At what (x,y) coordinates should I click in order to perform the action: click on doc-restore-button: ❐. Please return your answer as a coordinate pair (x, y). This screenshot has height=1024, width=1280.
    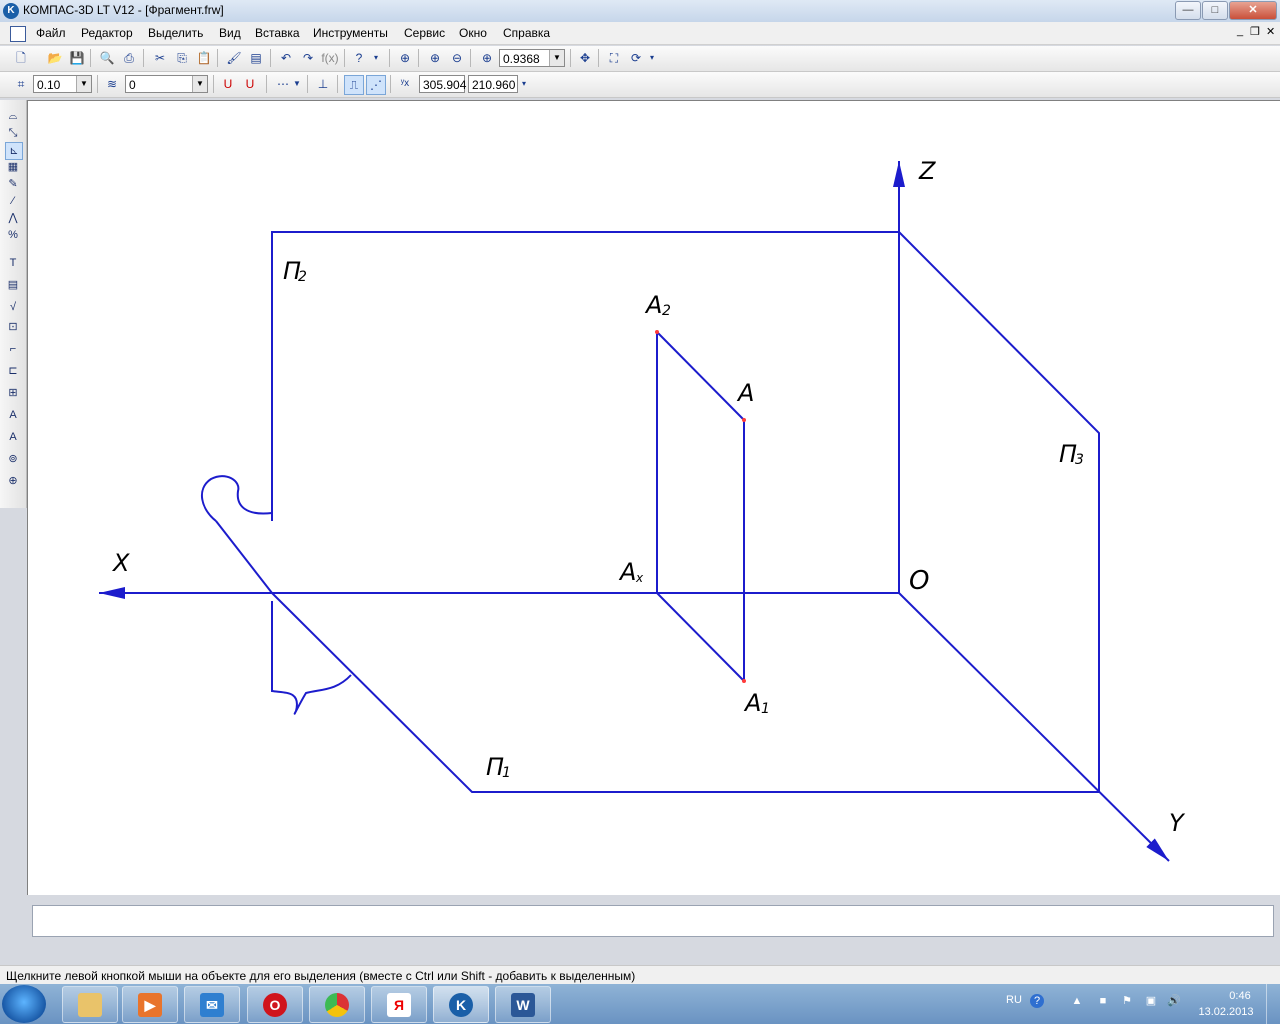
    Looking at the image, I should click on (1255, 31).